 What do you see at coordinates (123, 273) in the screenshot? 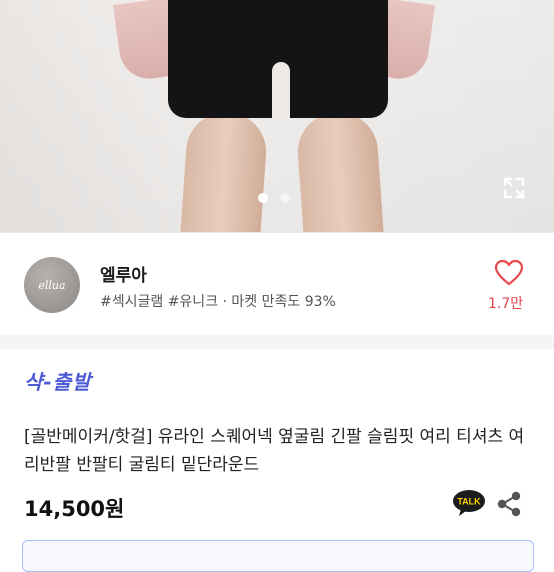
I see `seller-name: 엘루아` at bounding box center [123, 273].